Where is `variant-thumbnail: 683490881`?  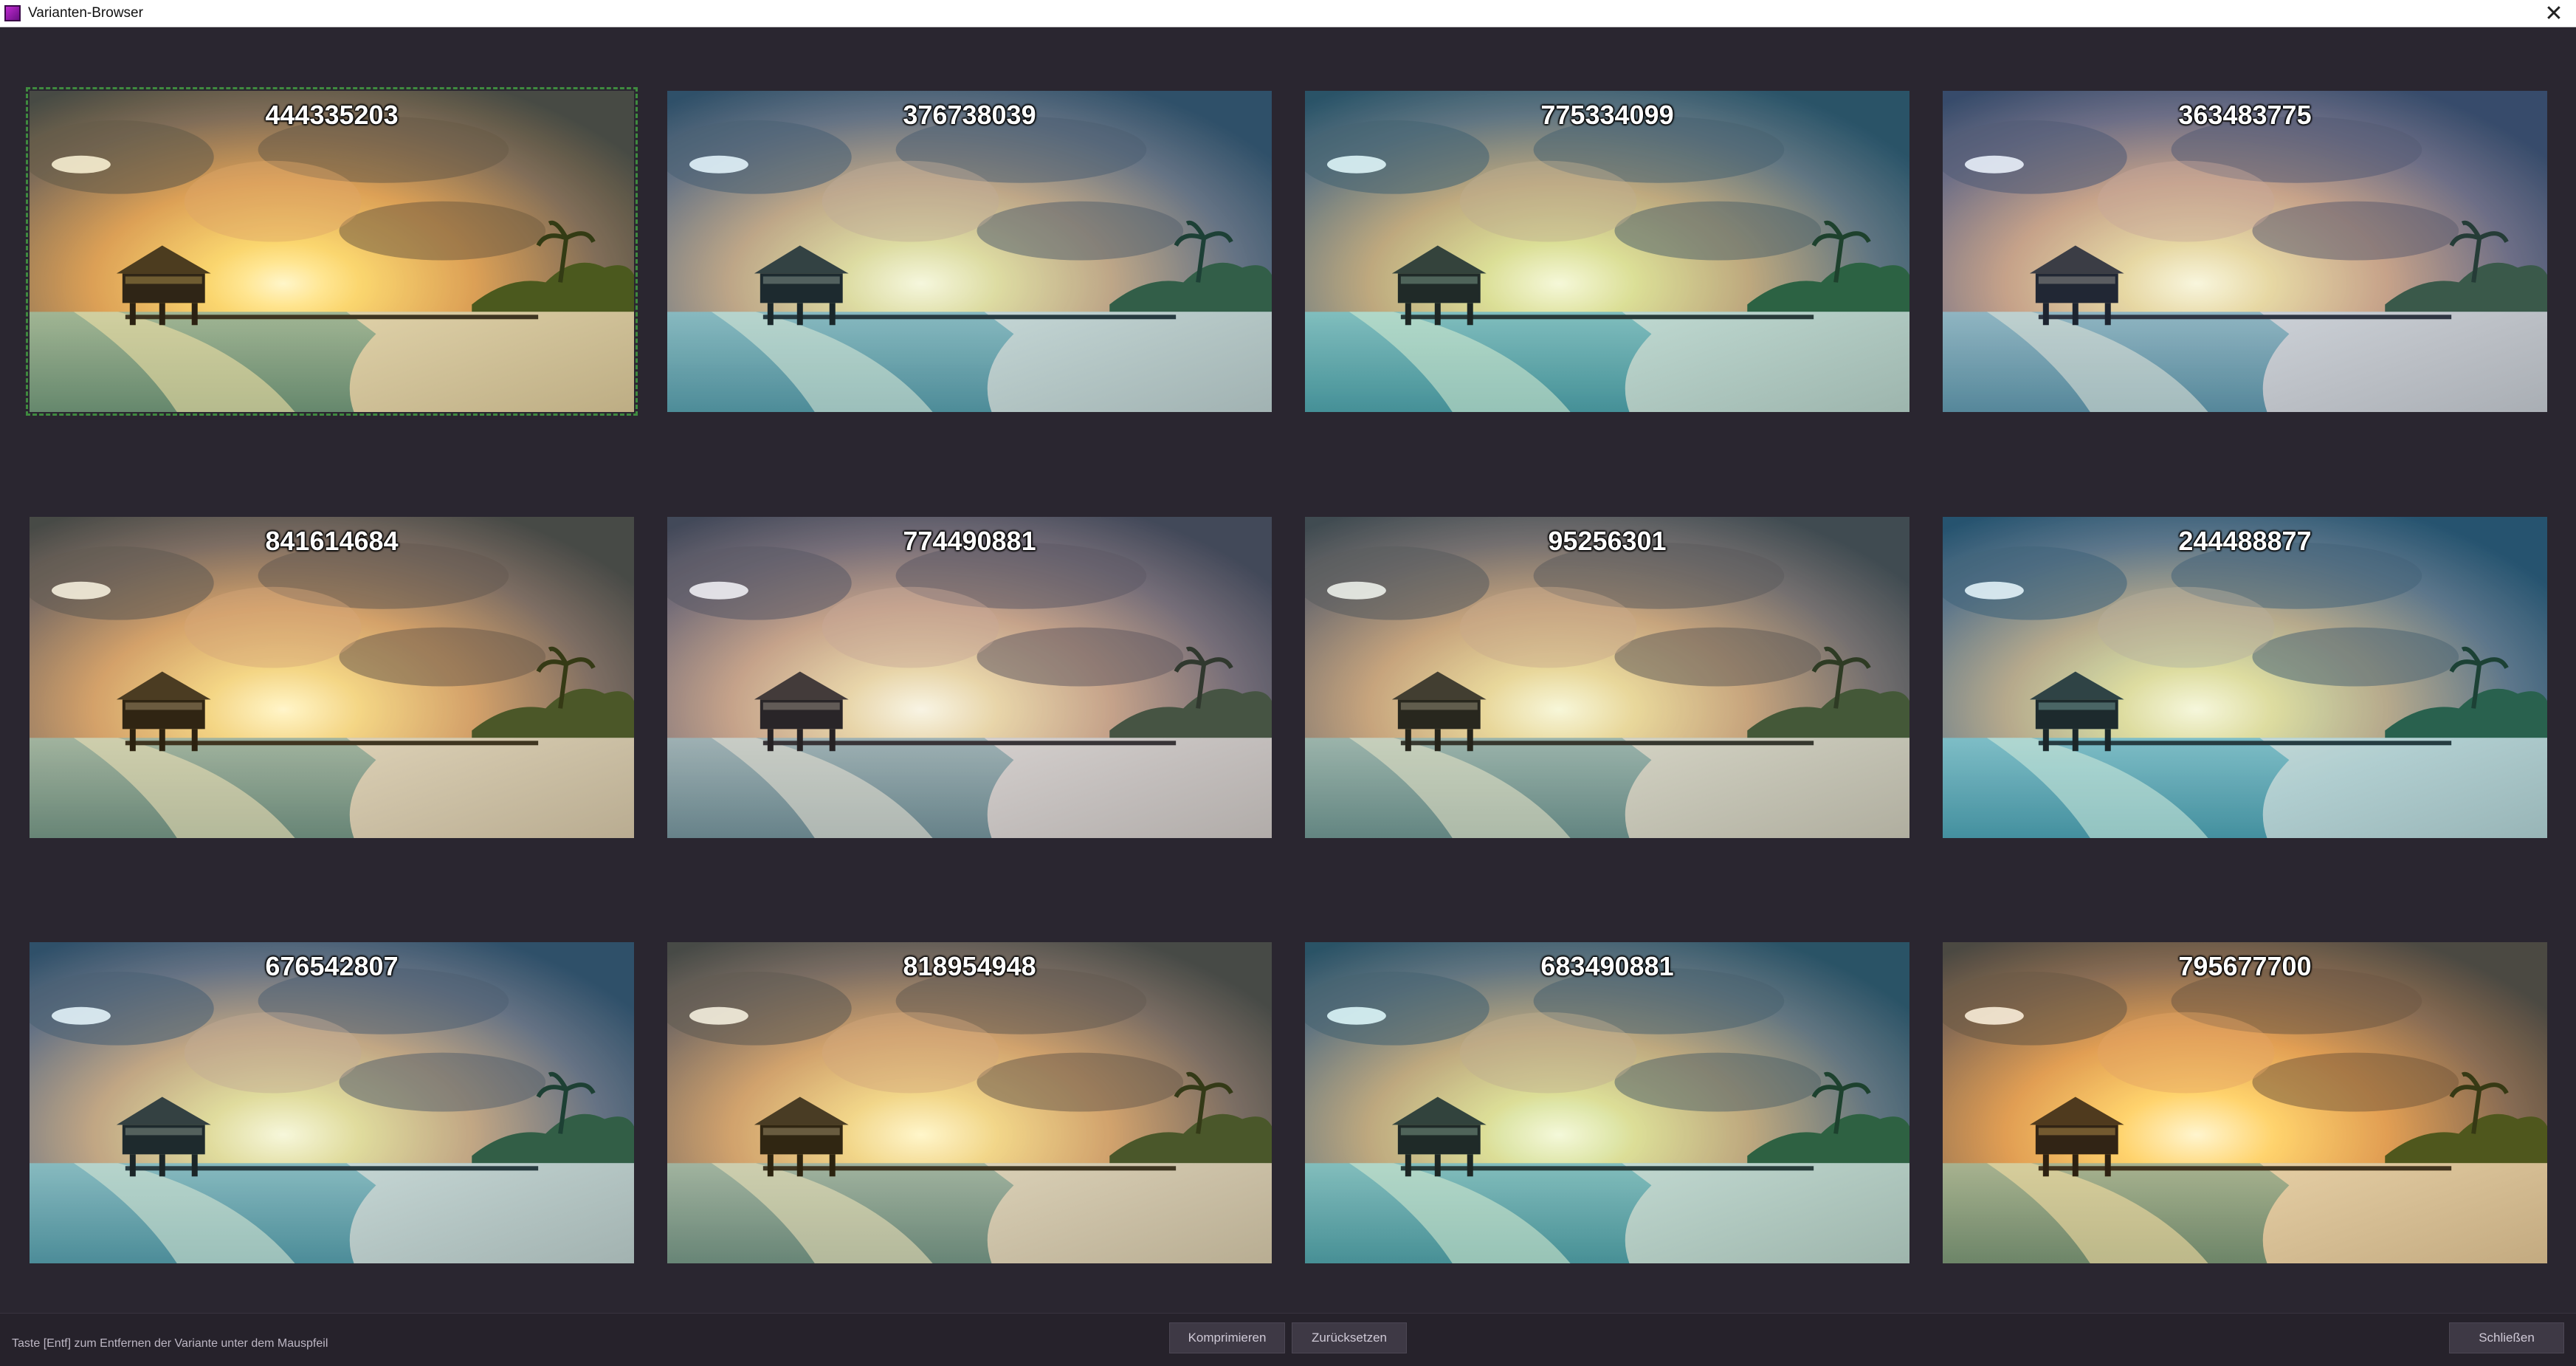 variant-thumbnail: 683490881 is located at coordinates (1607, 1102).